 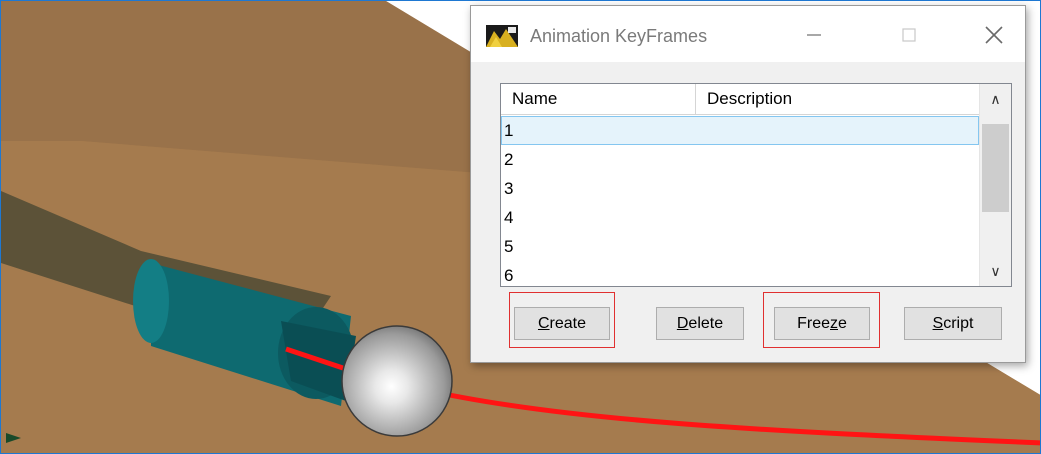 I want to click on column-header-description: Description, so click(x=837, y=99).